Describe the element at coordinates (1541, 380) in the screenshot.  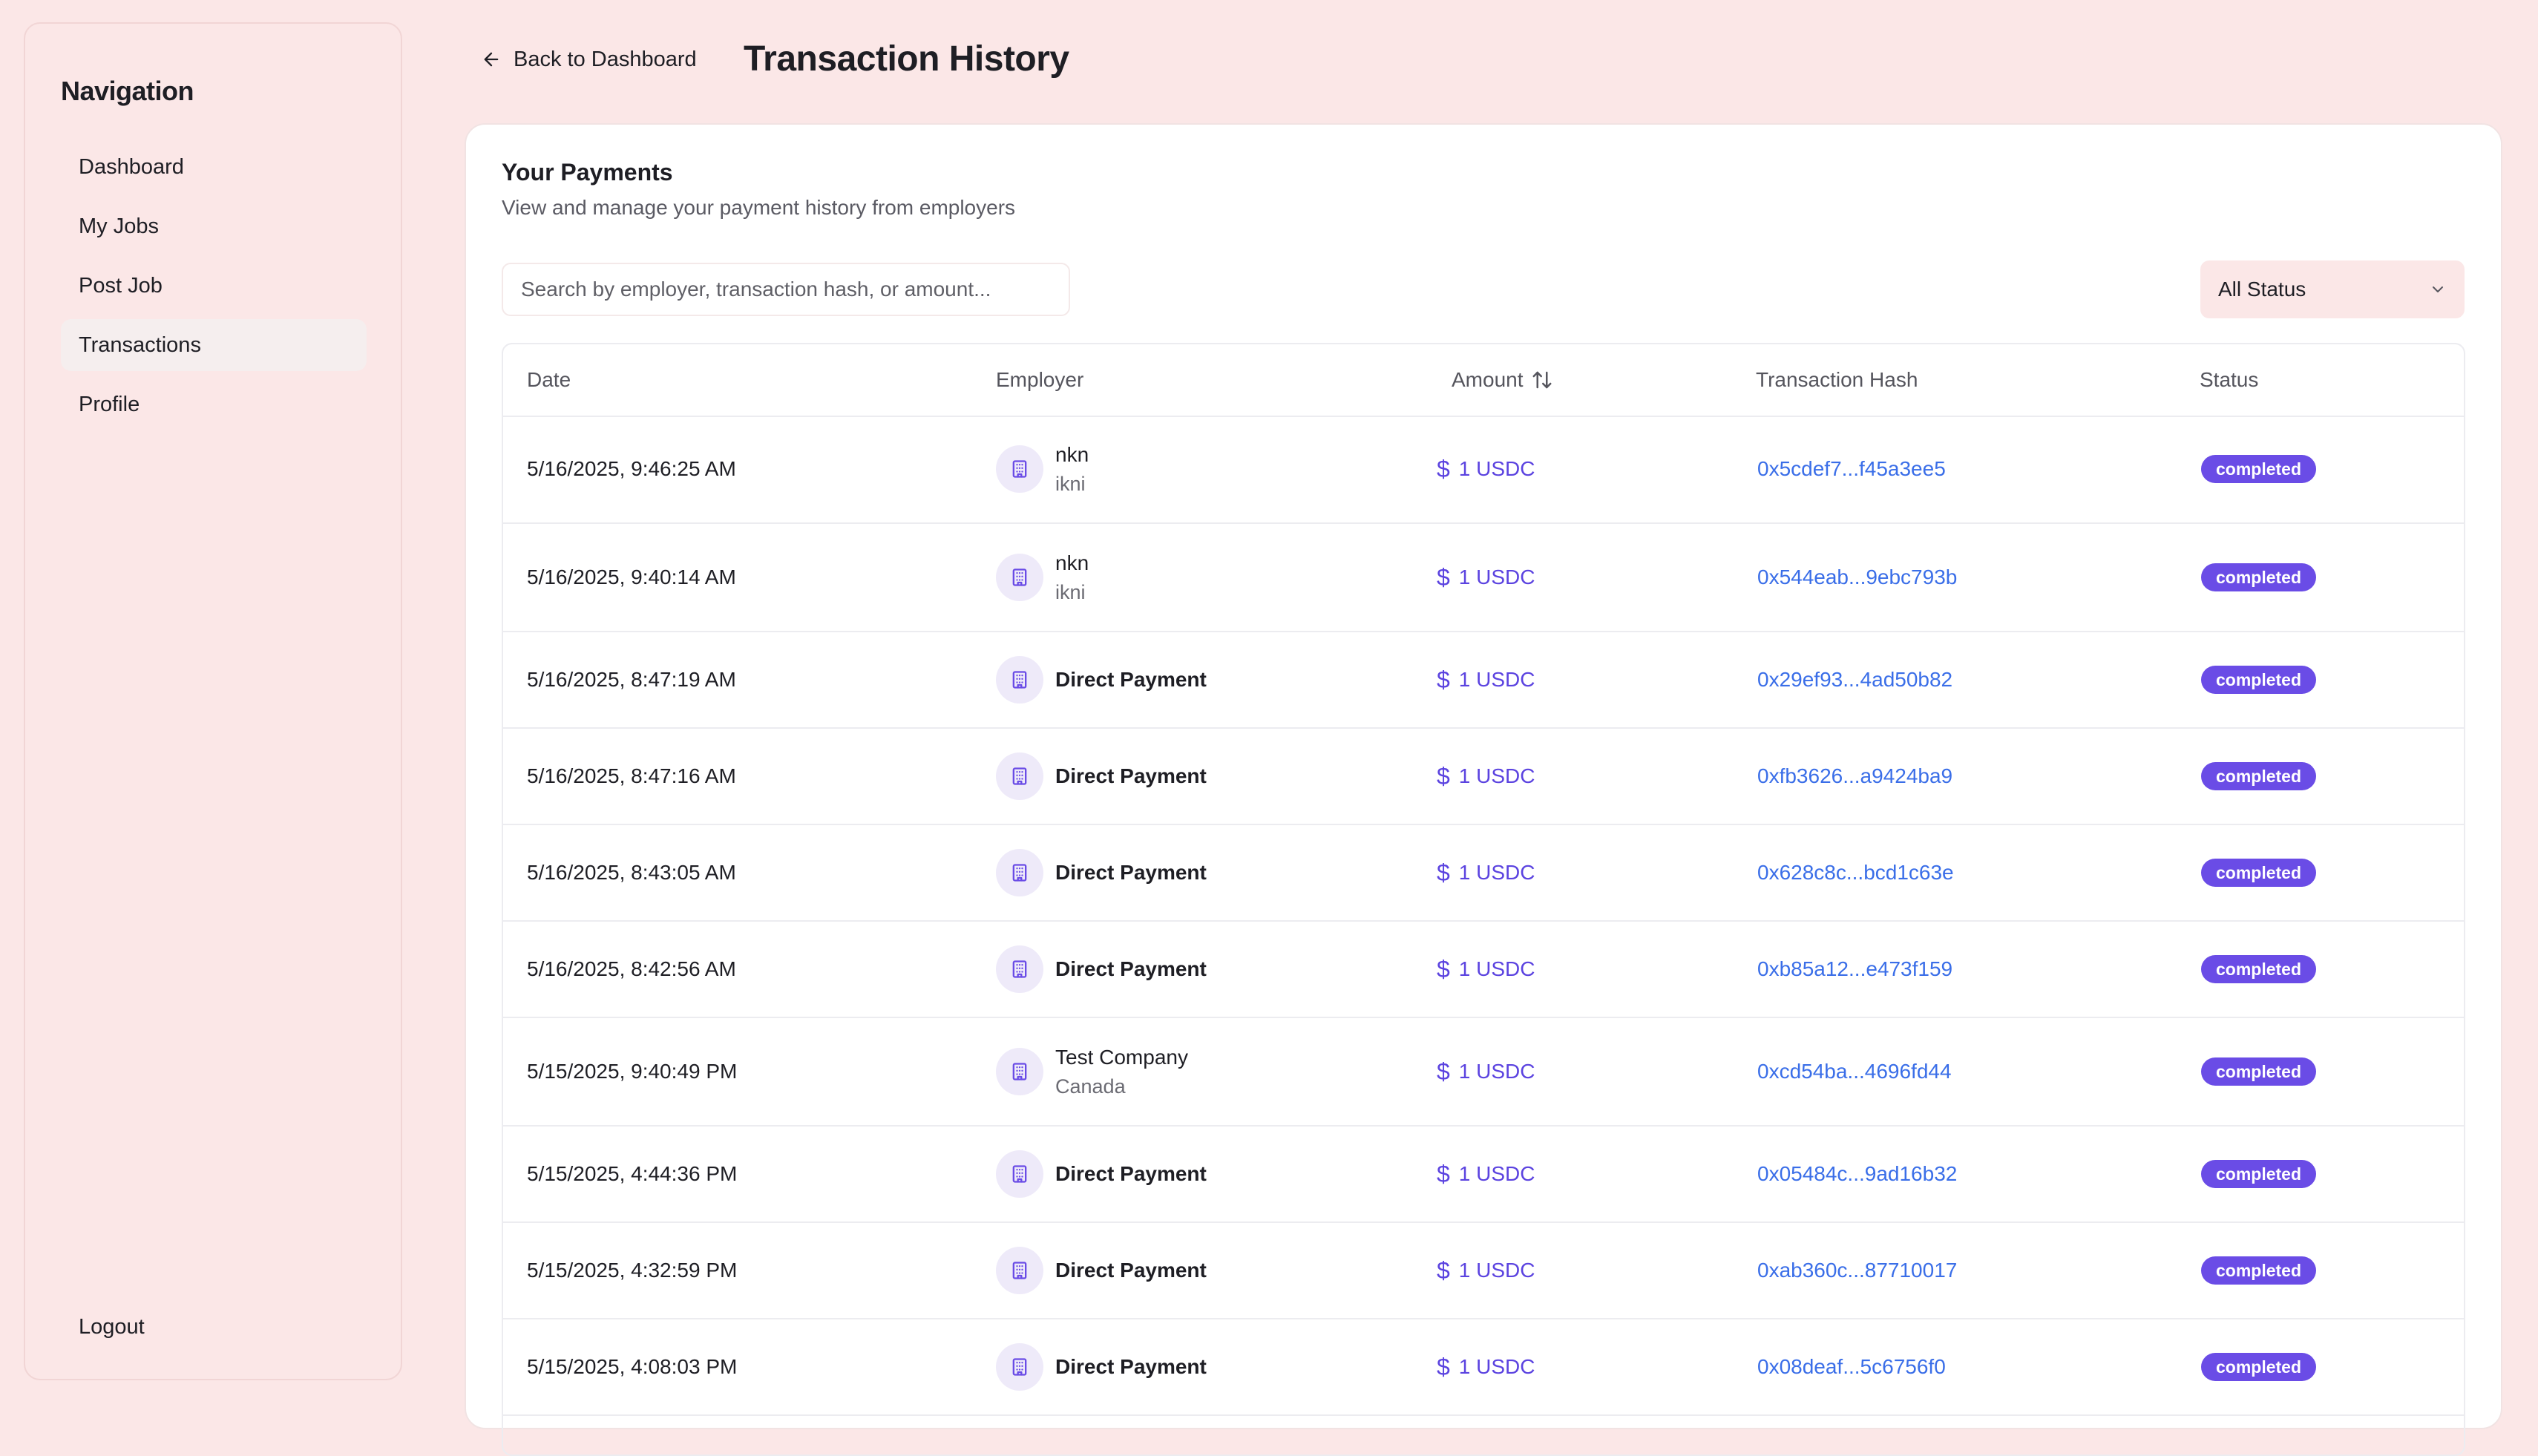
I see `sort-arrows-icon` at that location.